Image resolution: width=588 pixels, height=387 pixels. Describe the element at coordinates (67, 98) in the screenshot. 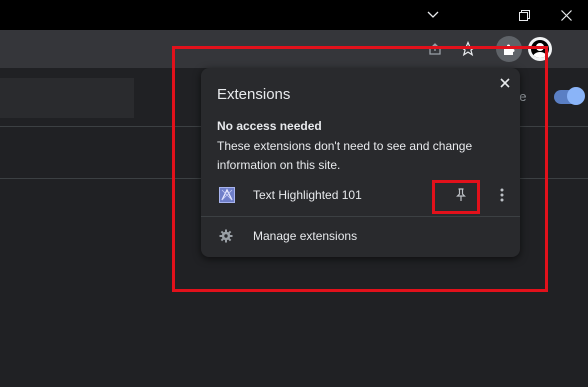

I see `page-search-field` at that location.